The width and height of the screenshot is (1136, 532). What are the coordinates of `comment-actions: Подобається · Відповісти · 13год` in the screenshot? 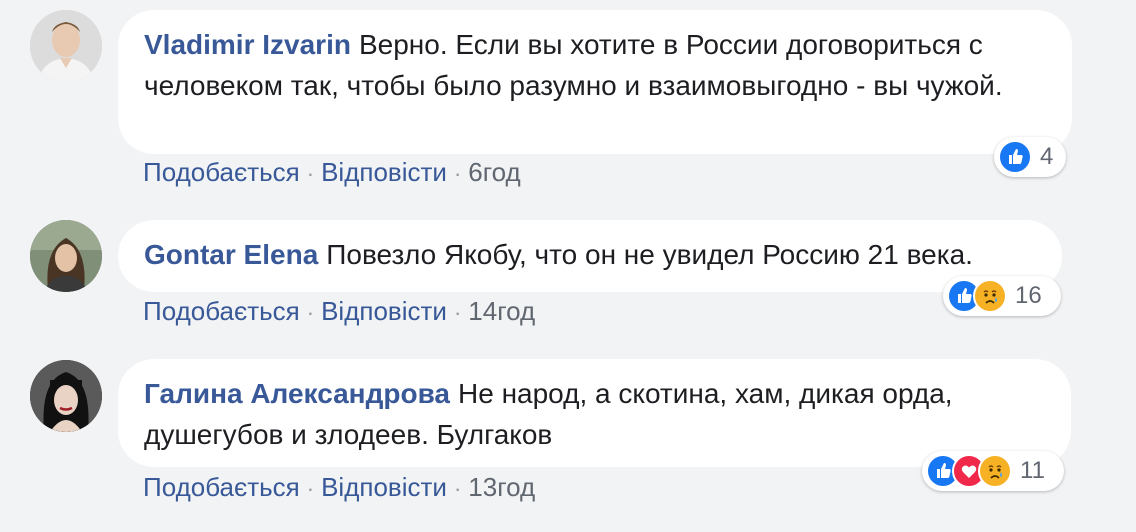 It's located at (339, 487).